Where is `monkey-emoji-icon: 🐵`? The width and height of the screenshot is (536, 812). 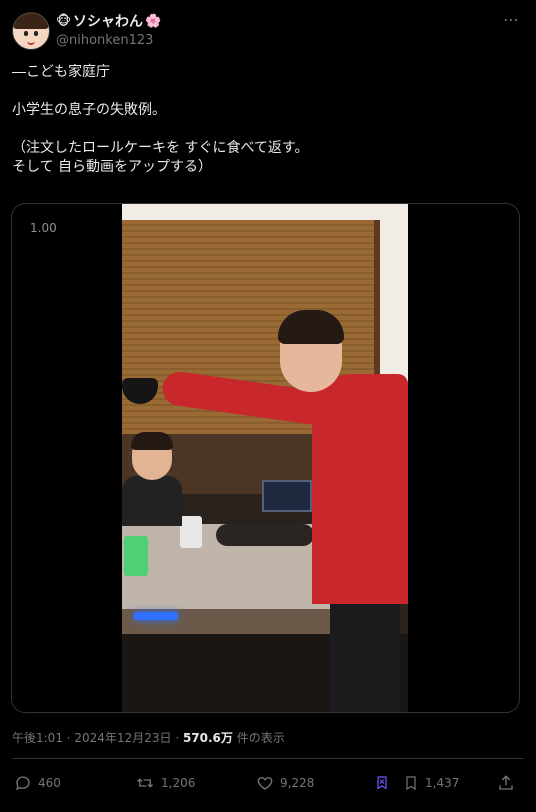 monkey-emoji-icon: 🐵 is located at coordinates (64, 21).